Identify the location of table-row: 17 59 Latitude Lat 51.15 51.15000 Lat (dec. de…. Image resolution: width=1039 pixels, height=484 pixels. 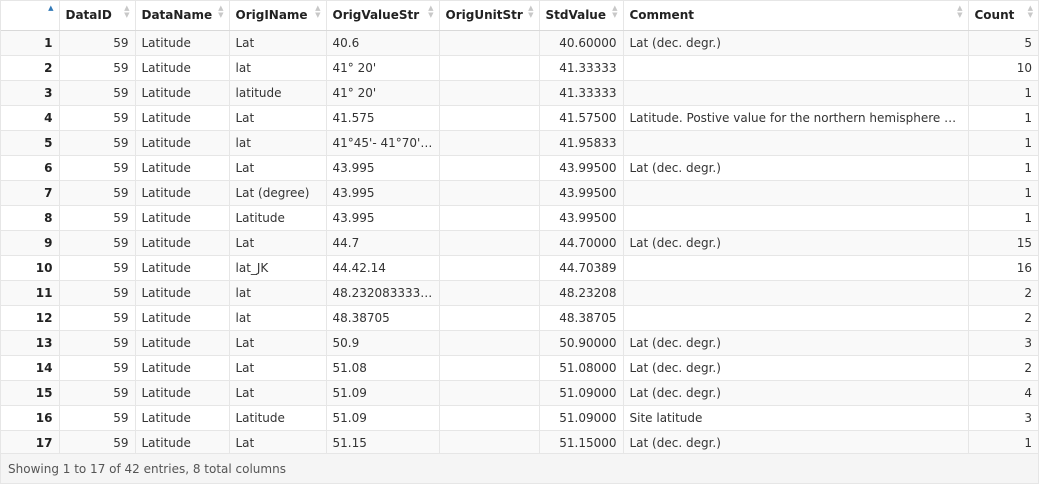
(519, 441).